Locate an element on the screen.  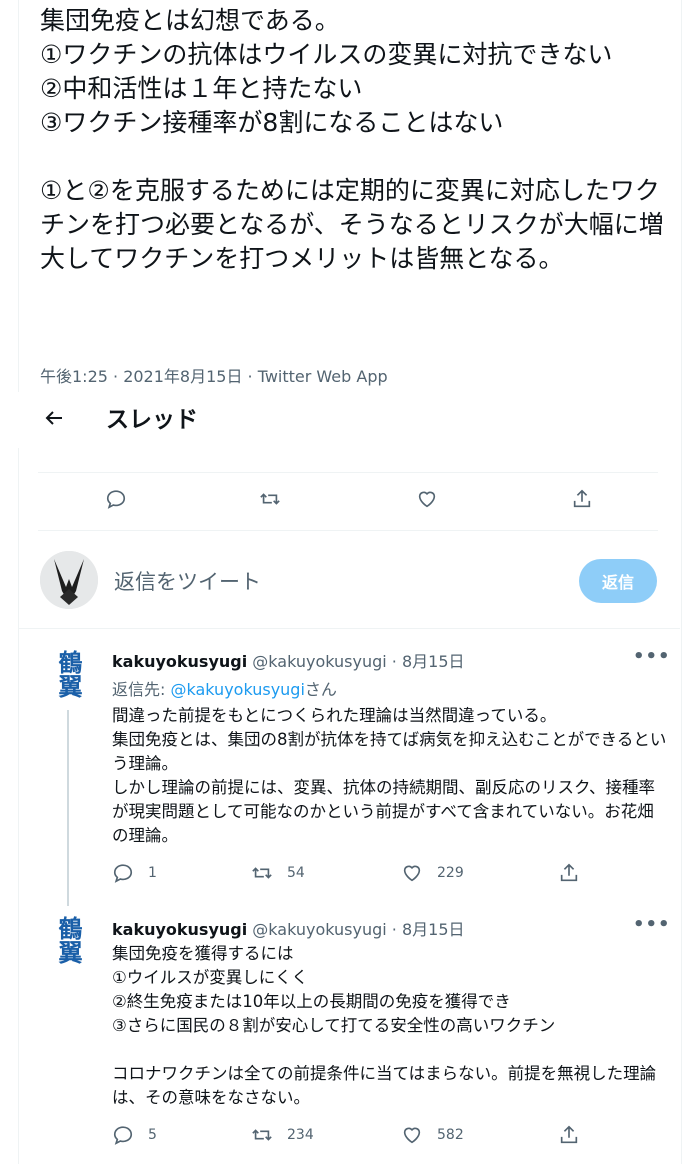
thread-connector-line is located at coordinates (68, 808).